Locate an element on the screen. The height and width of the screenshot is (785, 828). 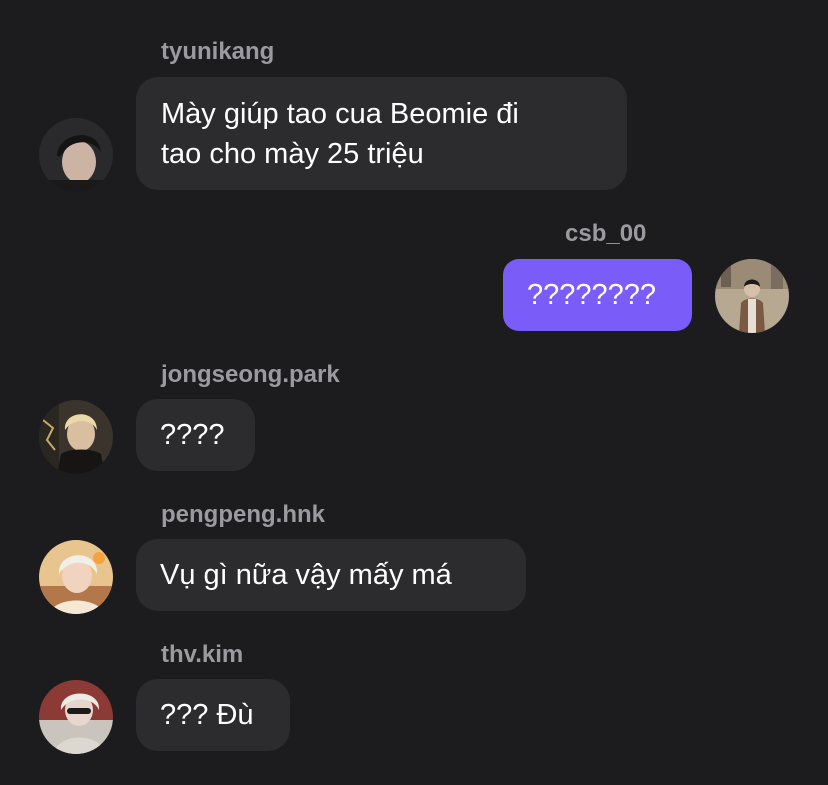
message-bubble-outgoing: ???????? is located at coordinates (597, 295).